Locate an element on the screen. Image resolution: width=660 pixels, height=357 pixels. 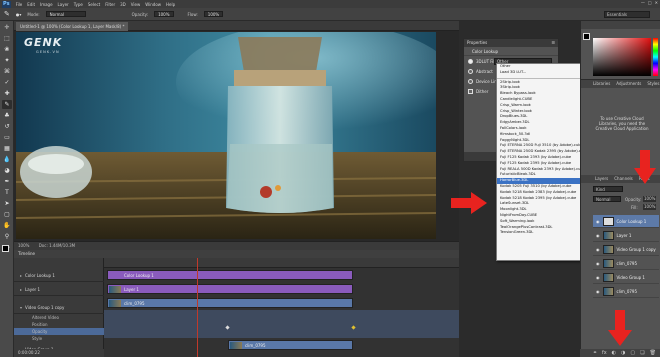
history-brush-tool-icon: ↺ is located at coordinates (7, 126).